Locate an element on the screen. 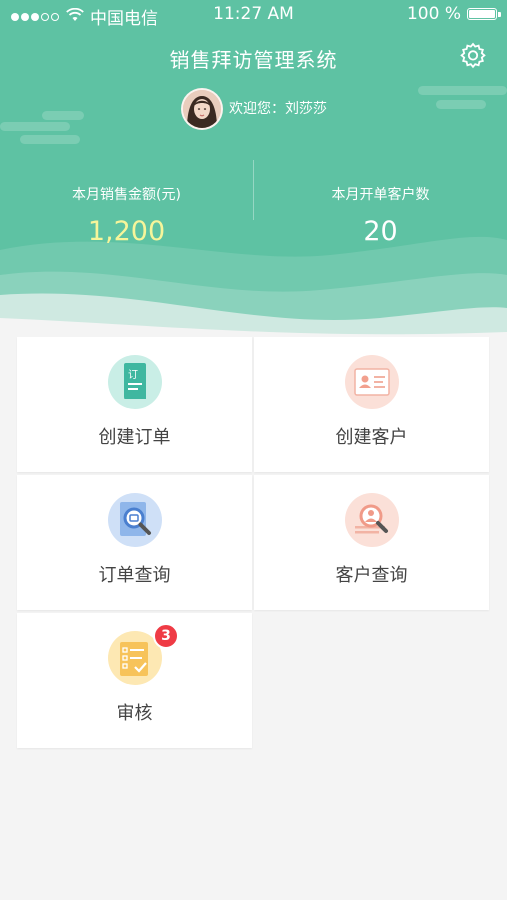 This screenshot has width=507, height=900. create-order-tile: 订 创建订单 is located at coordinates (134, 404).